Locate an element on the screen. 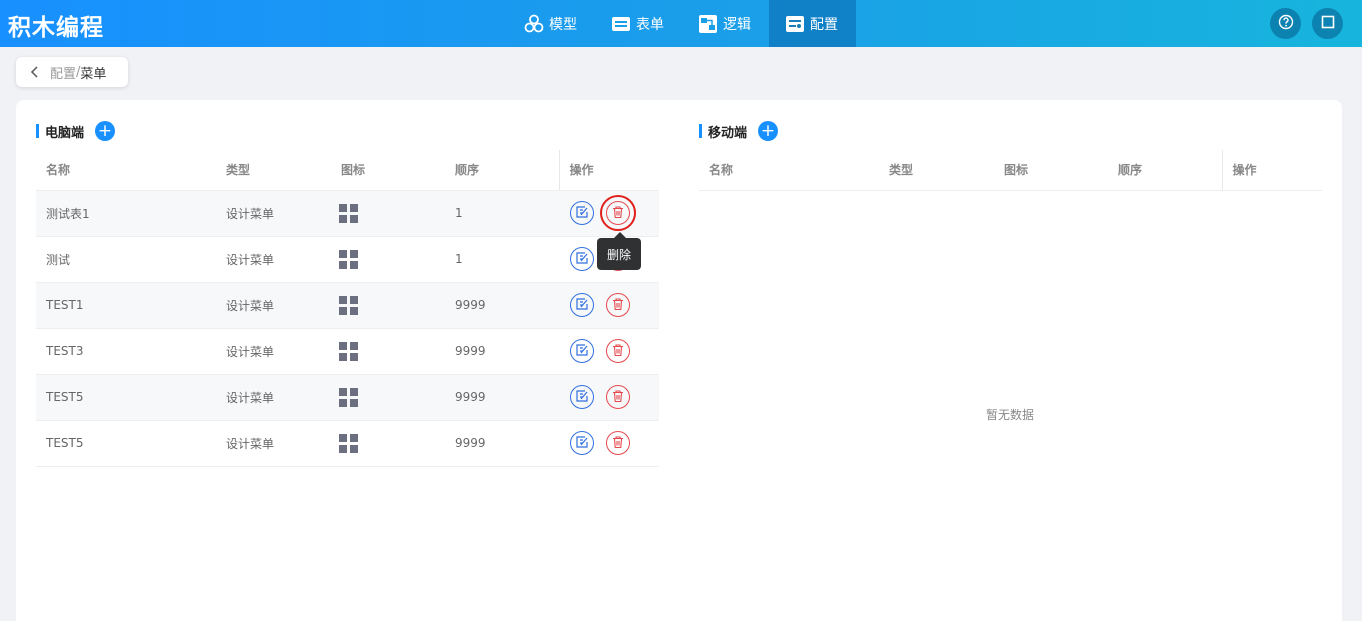 Image resolution: width=1362 pixels, height=621 pixels. nav-item-logic: 逻辑 is located at coordinates (725, 23).